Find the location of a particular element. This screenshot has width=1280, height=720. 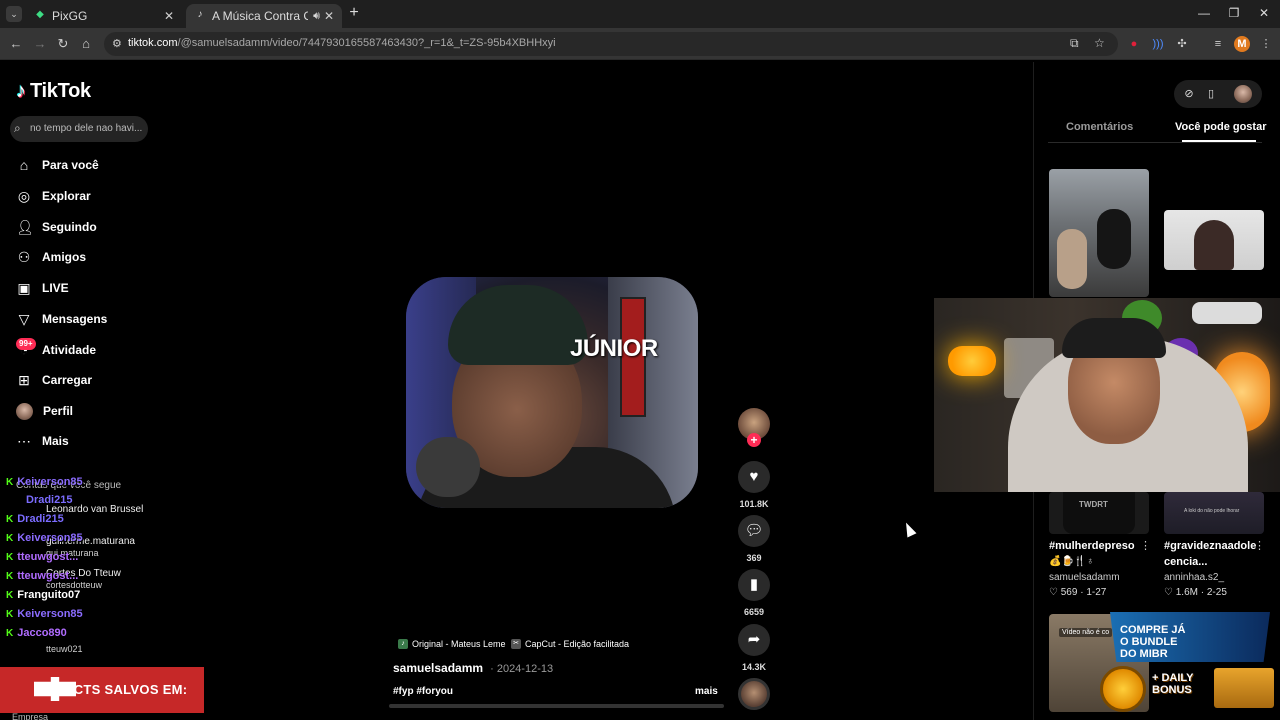

tab-title: PixGG is located at coordinates (70, 16).